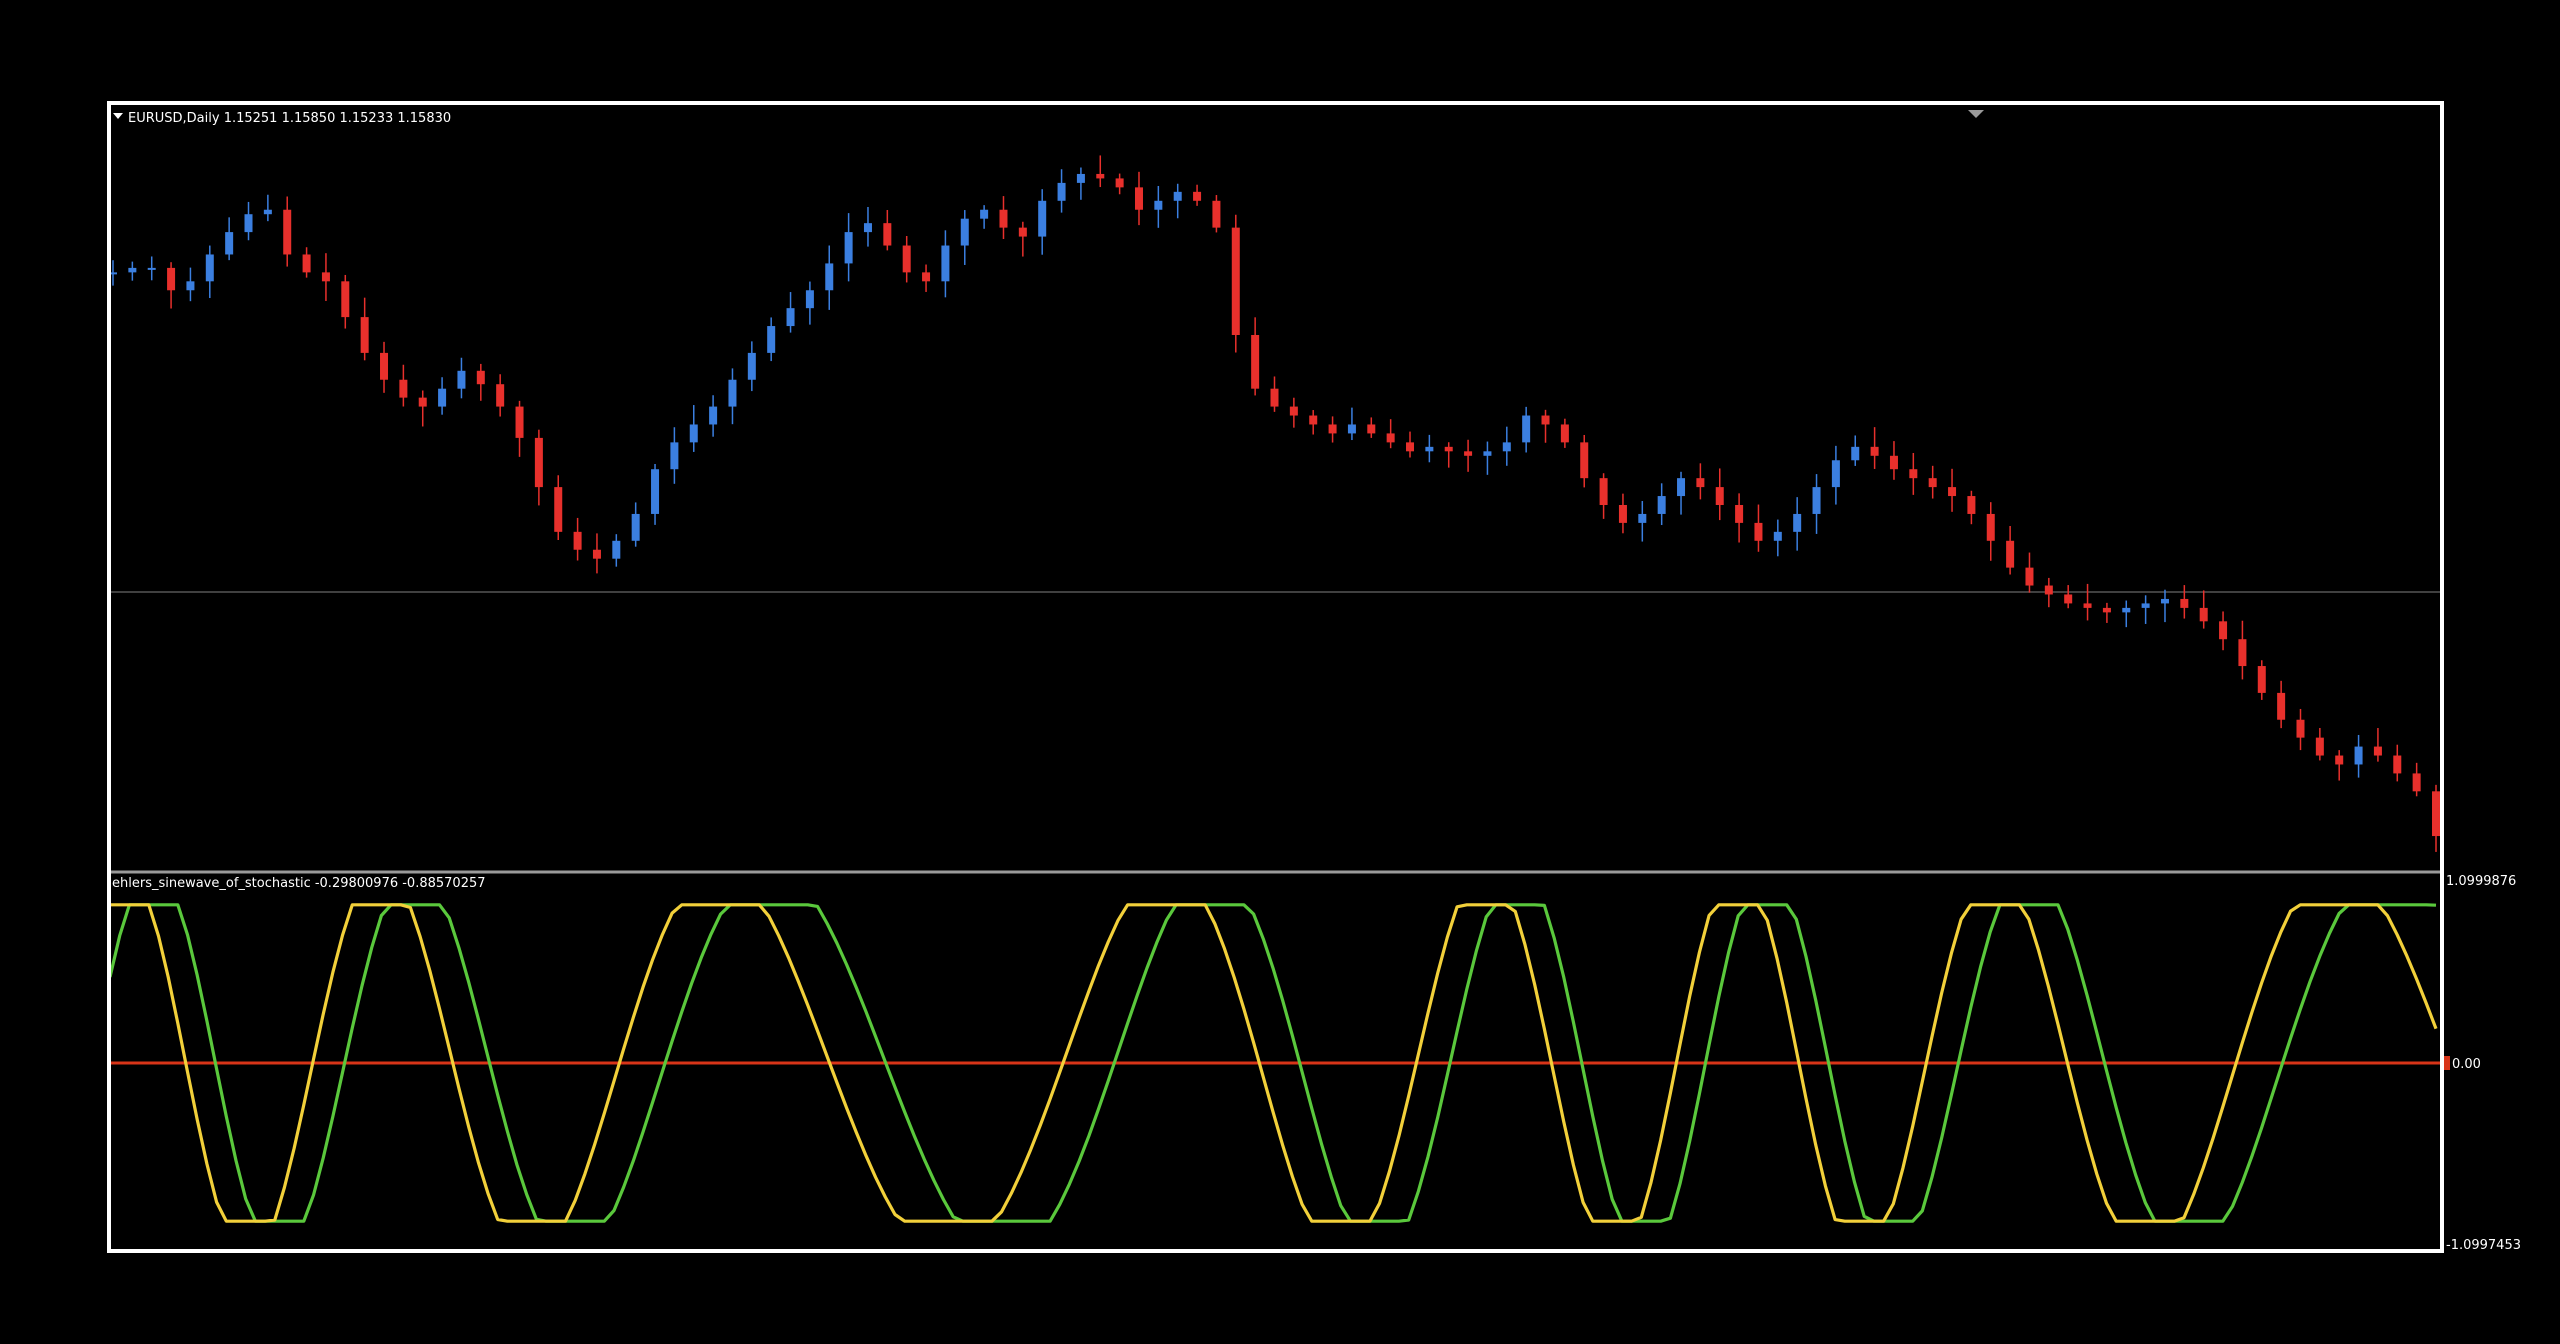 The image size is (2560, 1344). Describe the element at coordinates (2481, 881) in the screenshot. I see `scale-top-label: 1.0999876` at that location.